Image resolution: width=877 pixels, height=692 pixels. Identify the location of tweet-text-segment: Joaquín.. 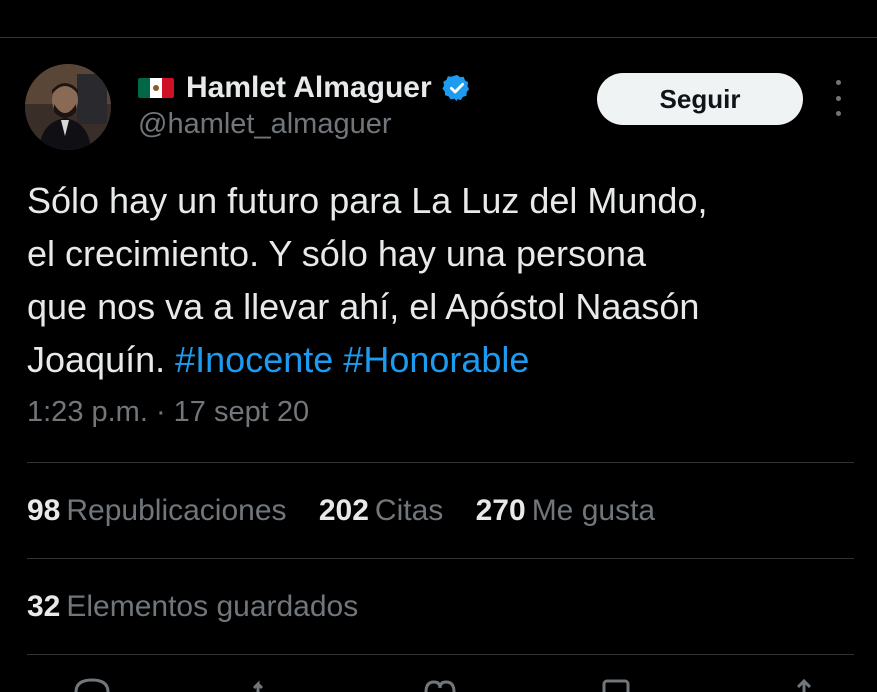
(96, 359).